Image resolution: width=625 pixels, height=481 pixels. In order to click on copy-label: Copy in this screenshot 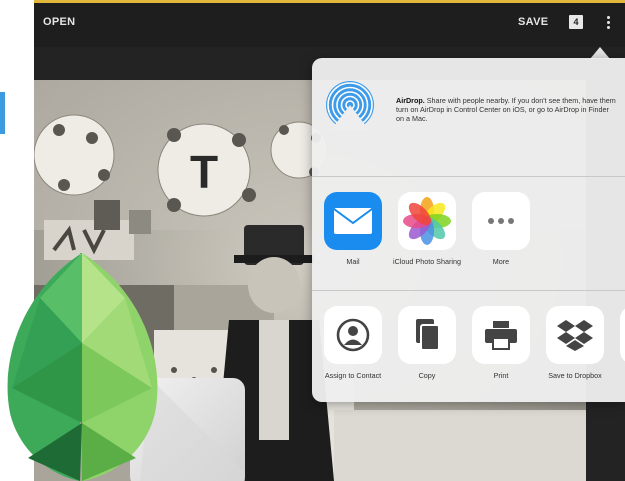, I will do `click(427, 375)`.